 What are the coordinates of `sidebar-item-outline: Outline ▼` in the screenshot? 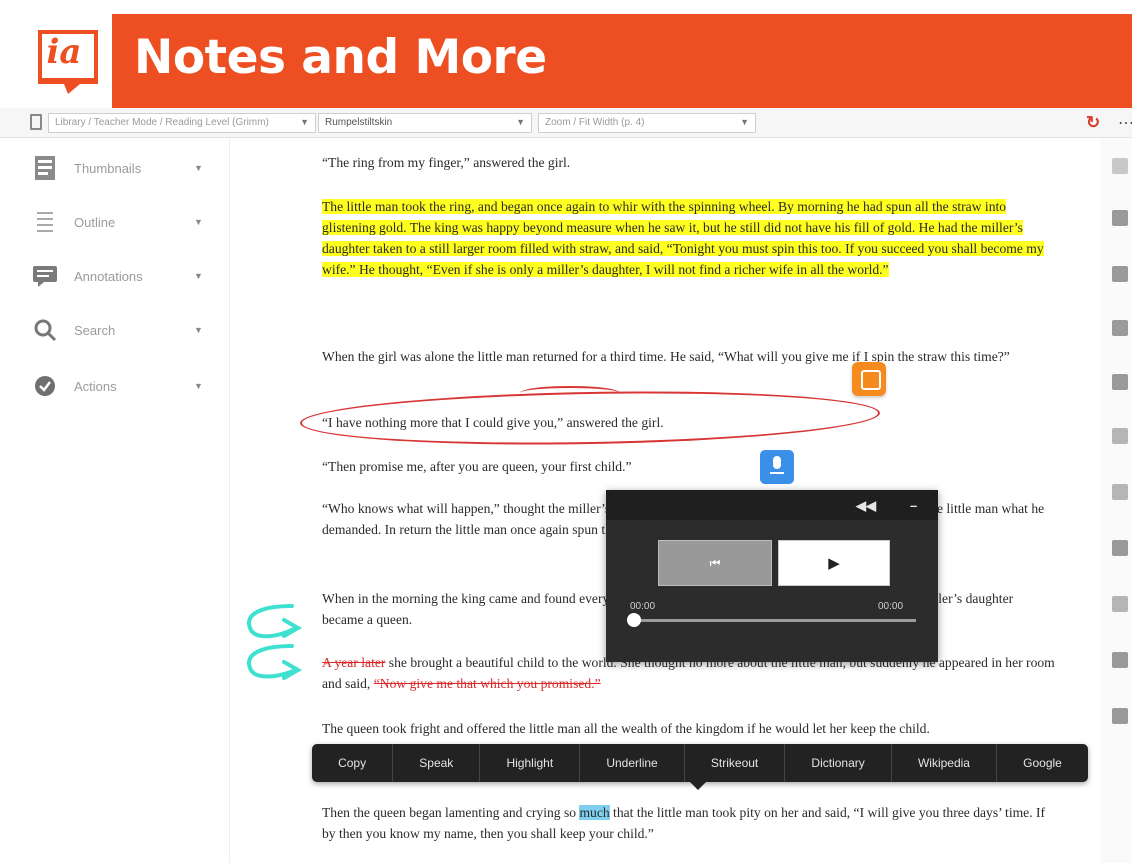 It's located at (125, 222).